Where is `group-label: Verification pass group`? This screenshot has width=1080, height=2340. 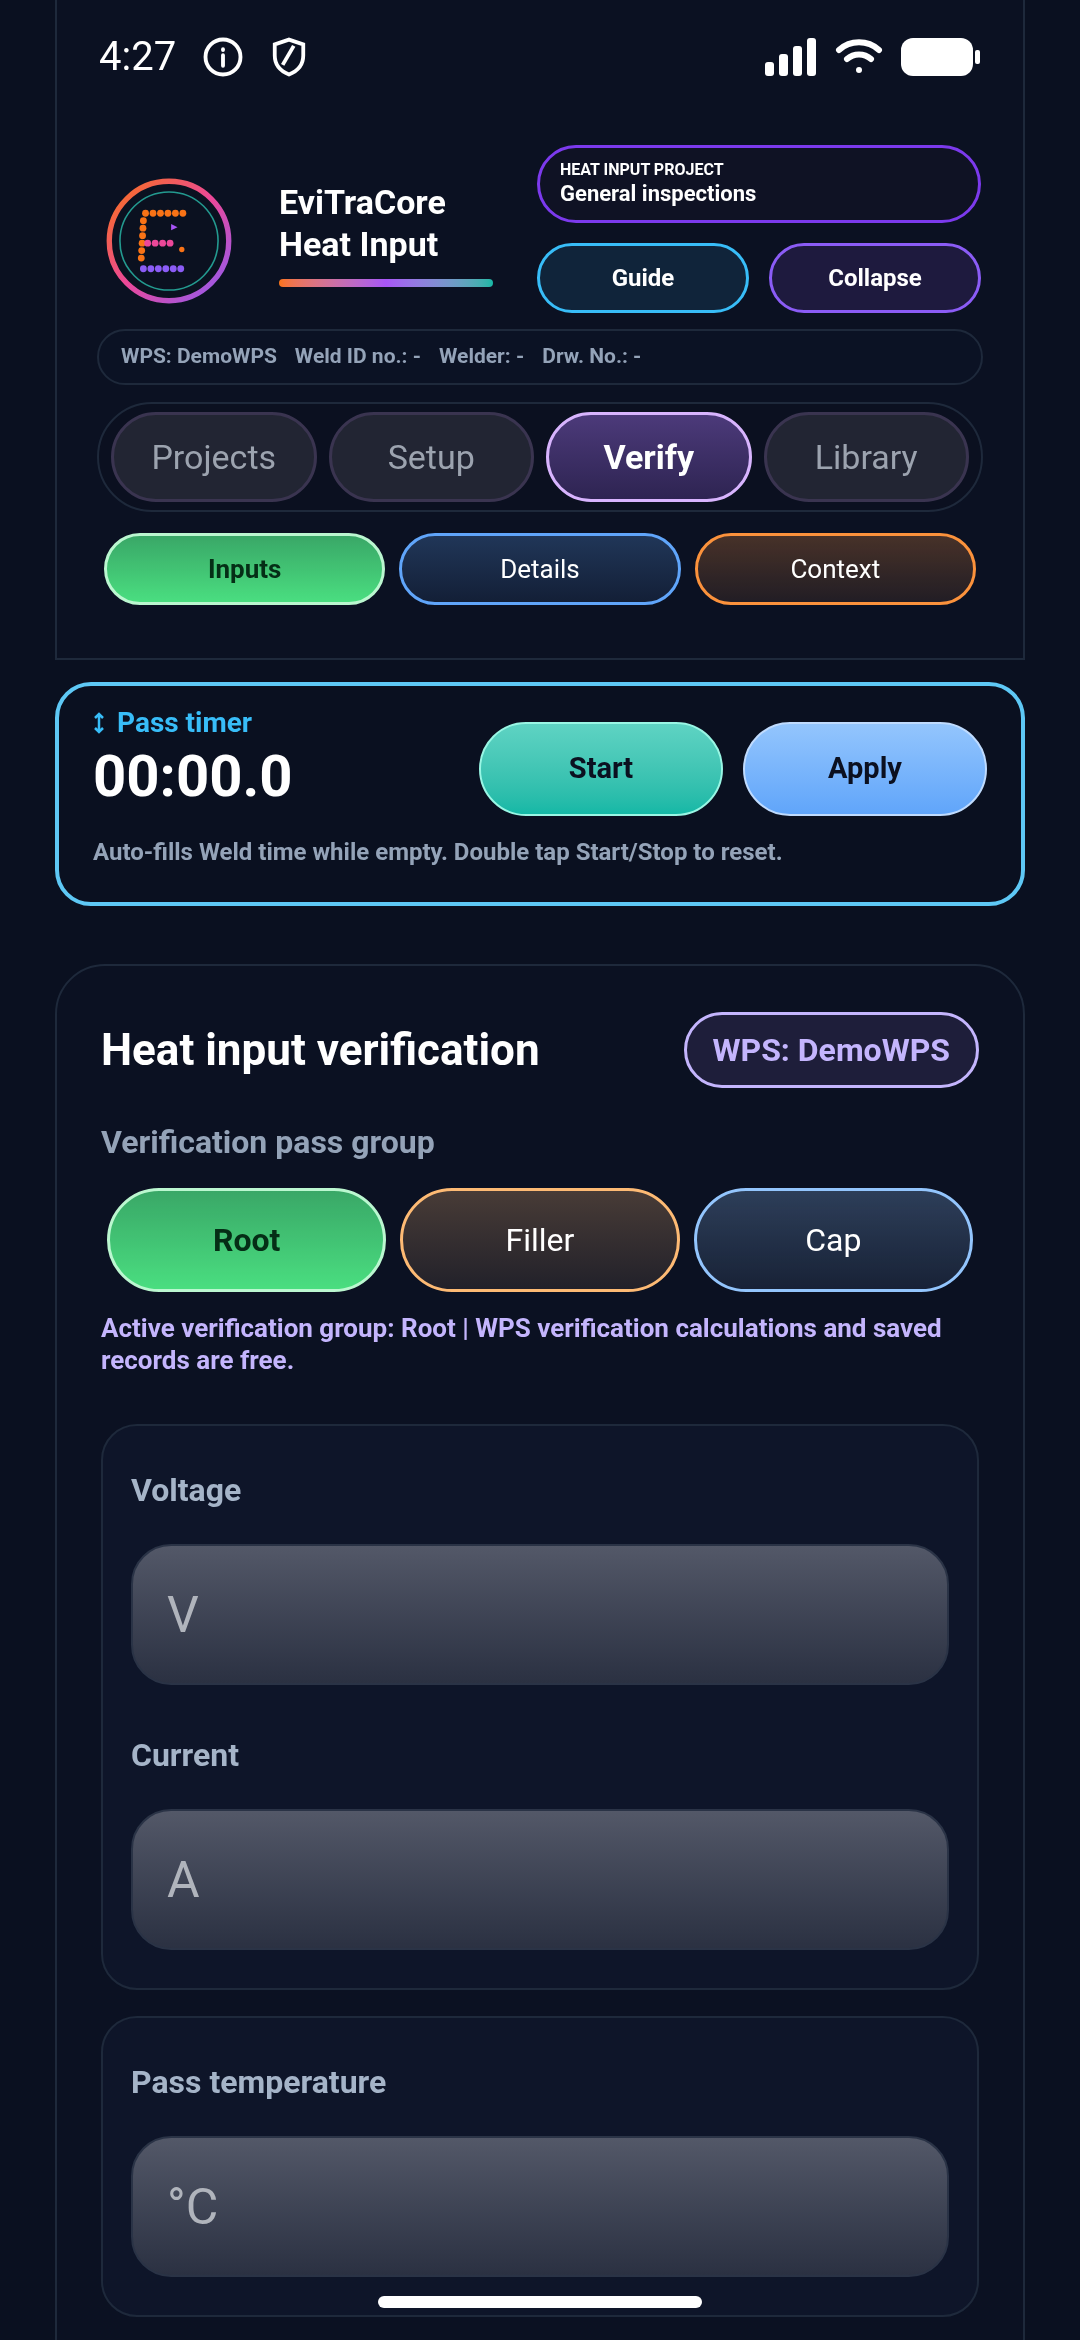
group-label: Verification pass group is located at coordinates (268, 1142).